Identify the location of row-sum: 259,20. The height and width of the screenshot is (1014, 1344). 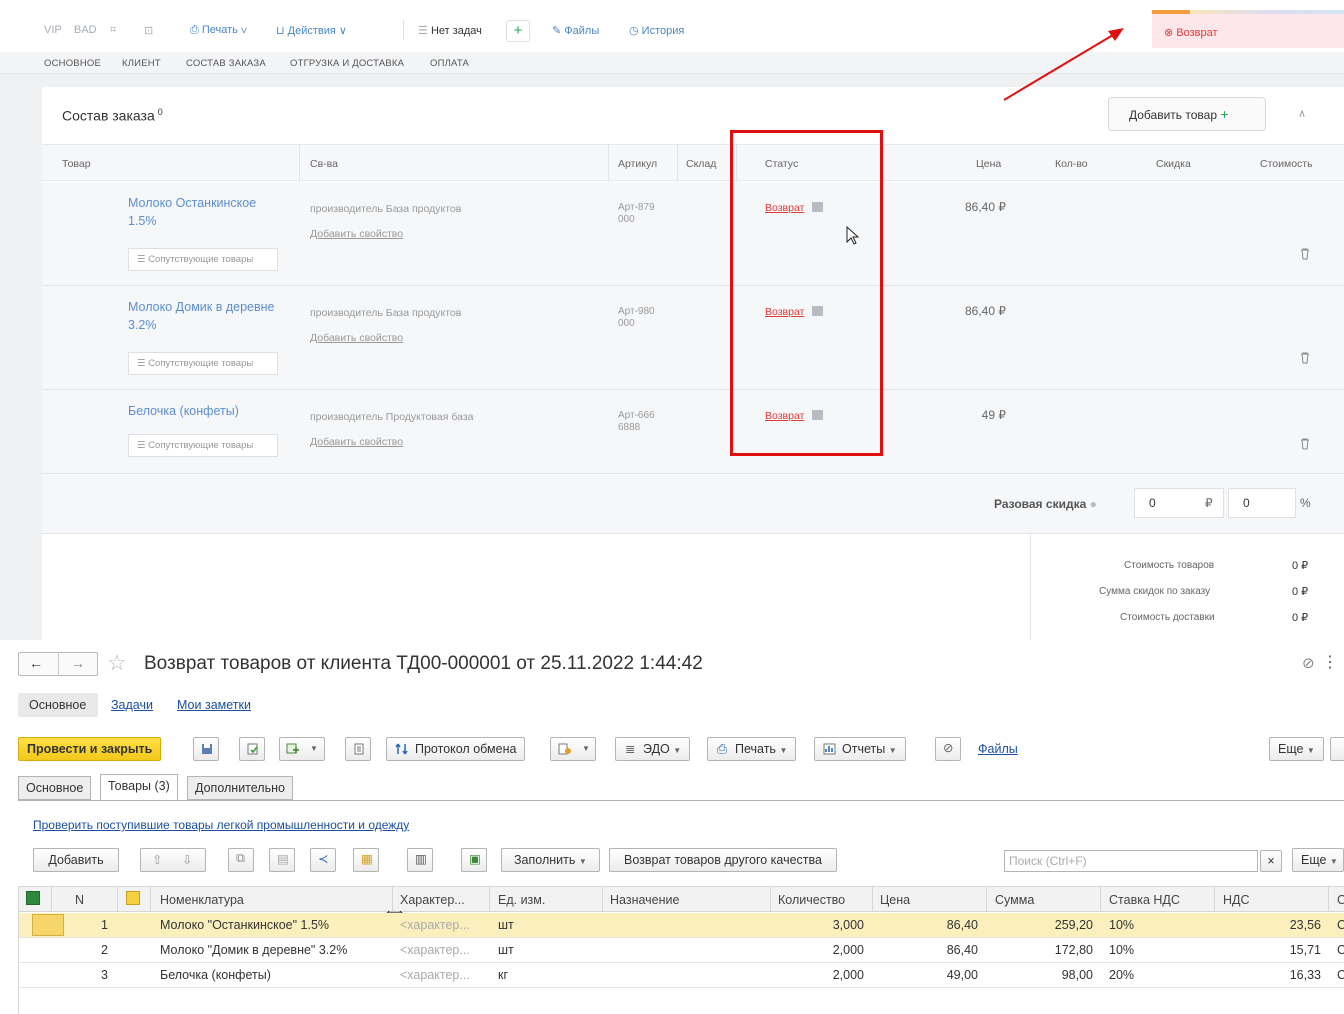
(1044, 925).